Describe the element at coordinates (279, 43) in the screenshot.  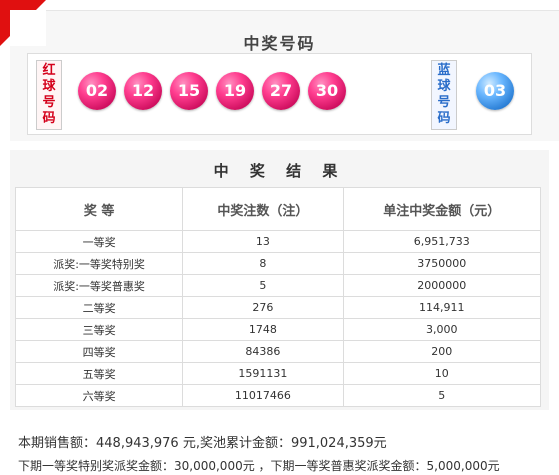
I see `winning-numbers-title: 中奖号码` at that location.